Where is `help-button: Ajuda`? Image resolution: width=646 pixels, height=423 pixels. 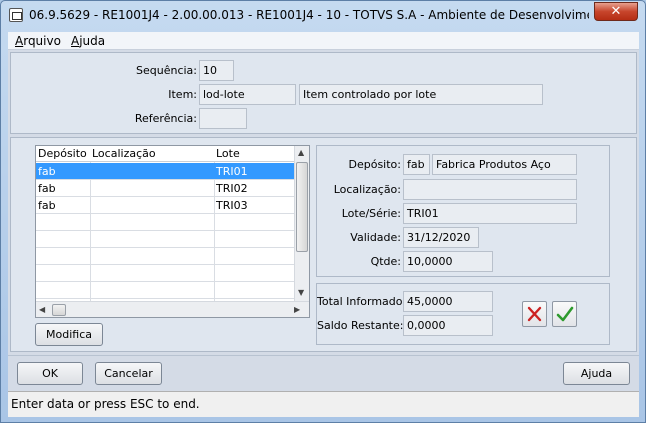 help-button: Ajuda is located at coordinates (596, 373).